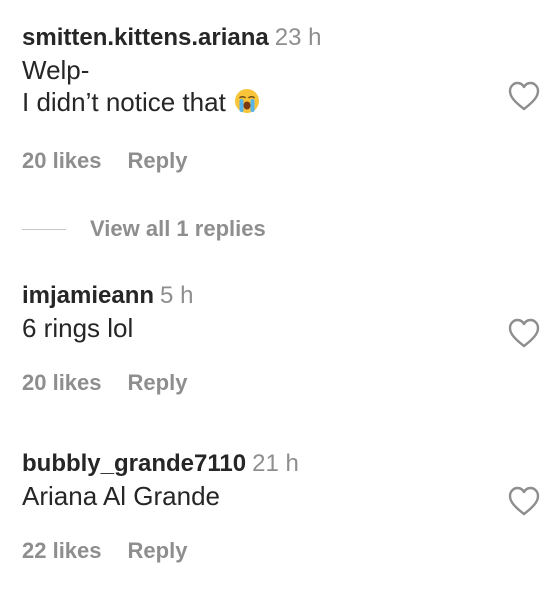 This screenshot has width=560, height=598. Describe the element at coordinates (56, 70) in the screenshot. I see `comment-text-line: Welp-` at that location.